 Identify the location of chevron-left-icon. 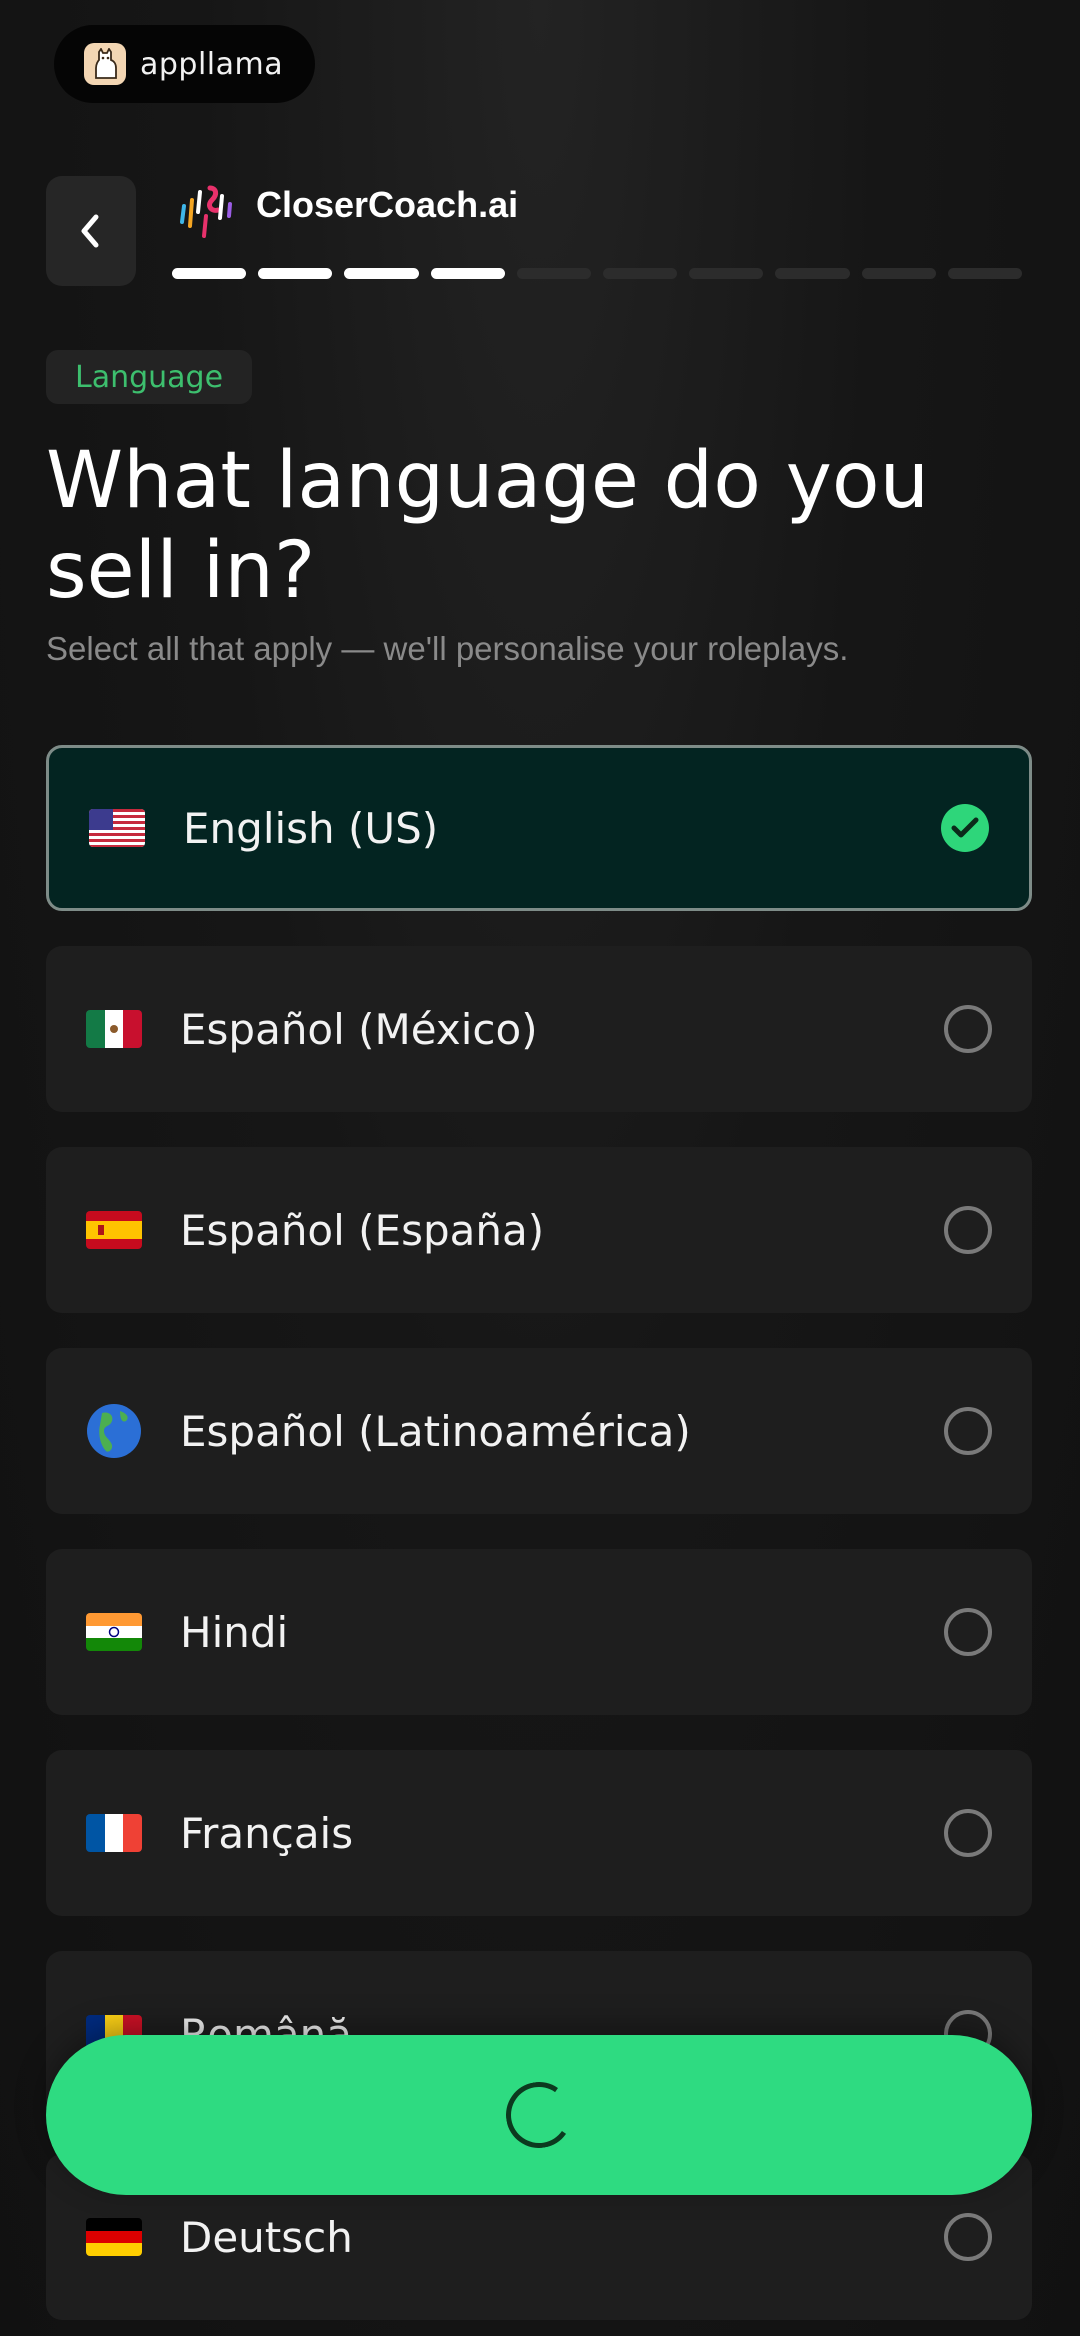
(90, 231).